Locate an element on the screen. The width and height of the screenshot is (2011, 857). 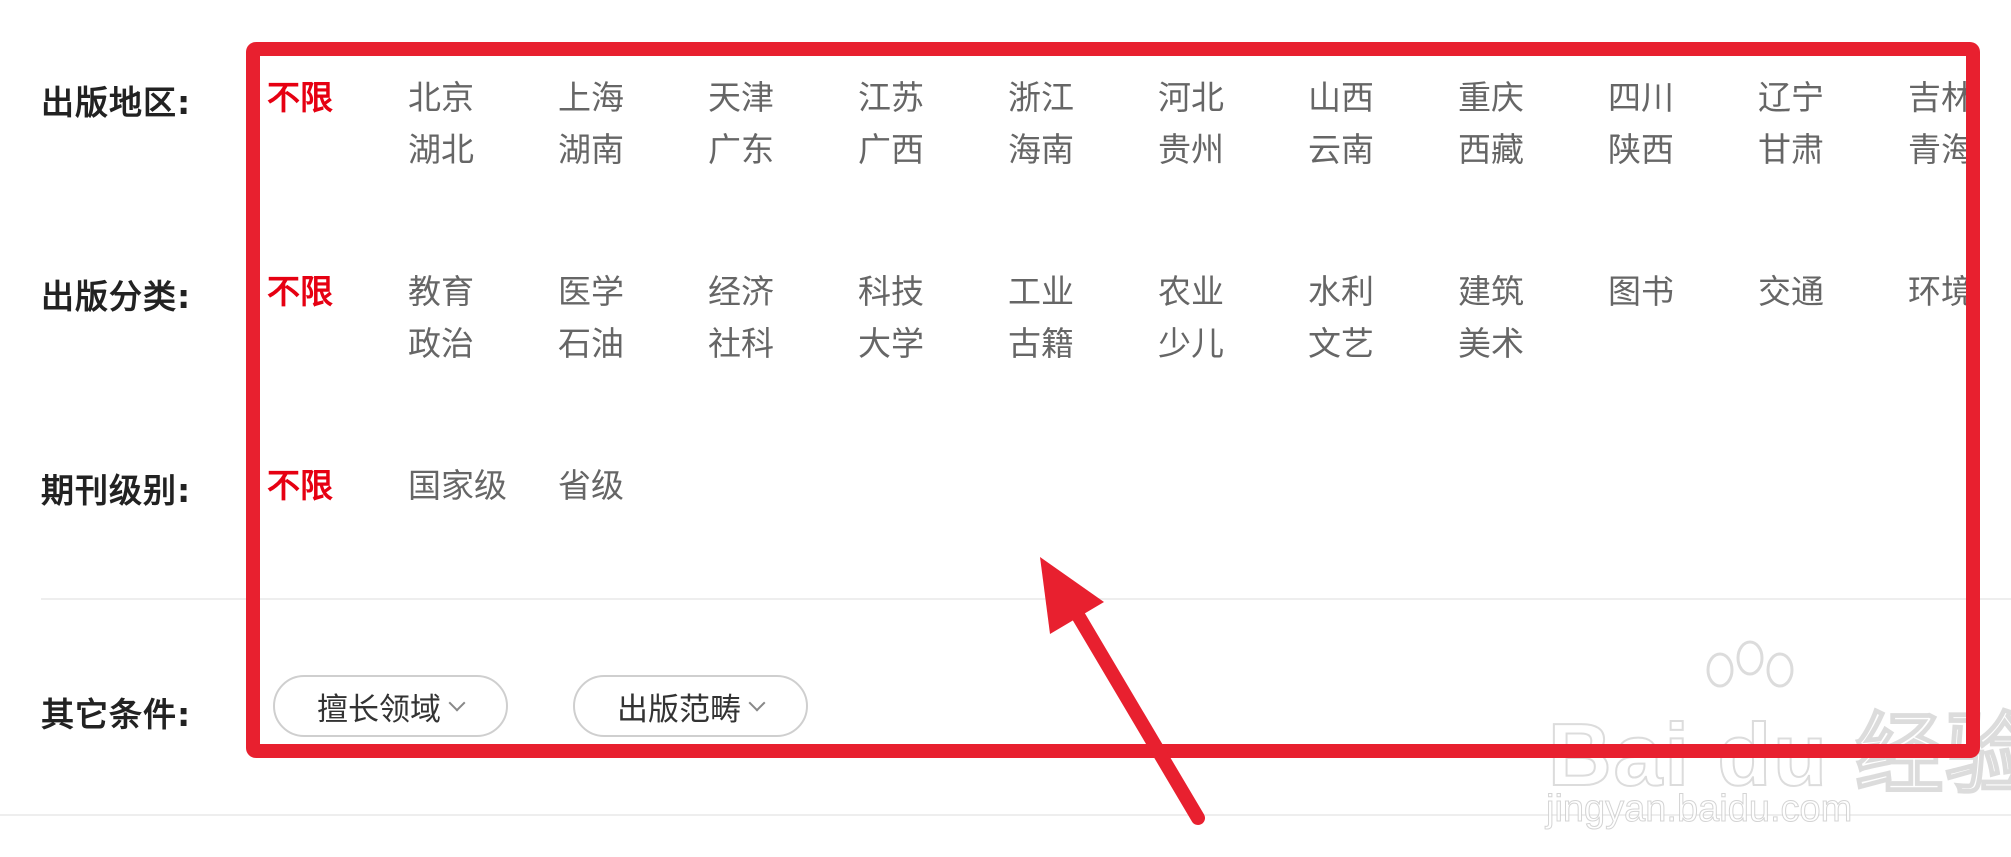
region-option: 广西 is located at coordinates (891, 150).